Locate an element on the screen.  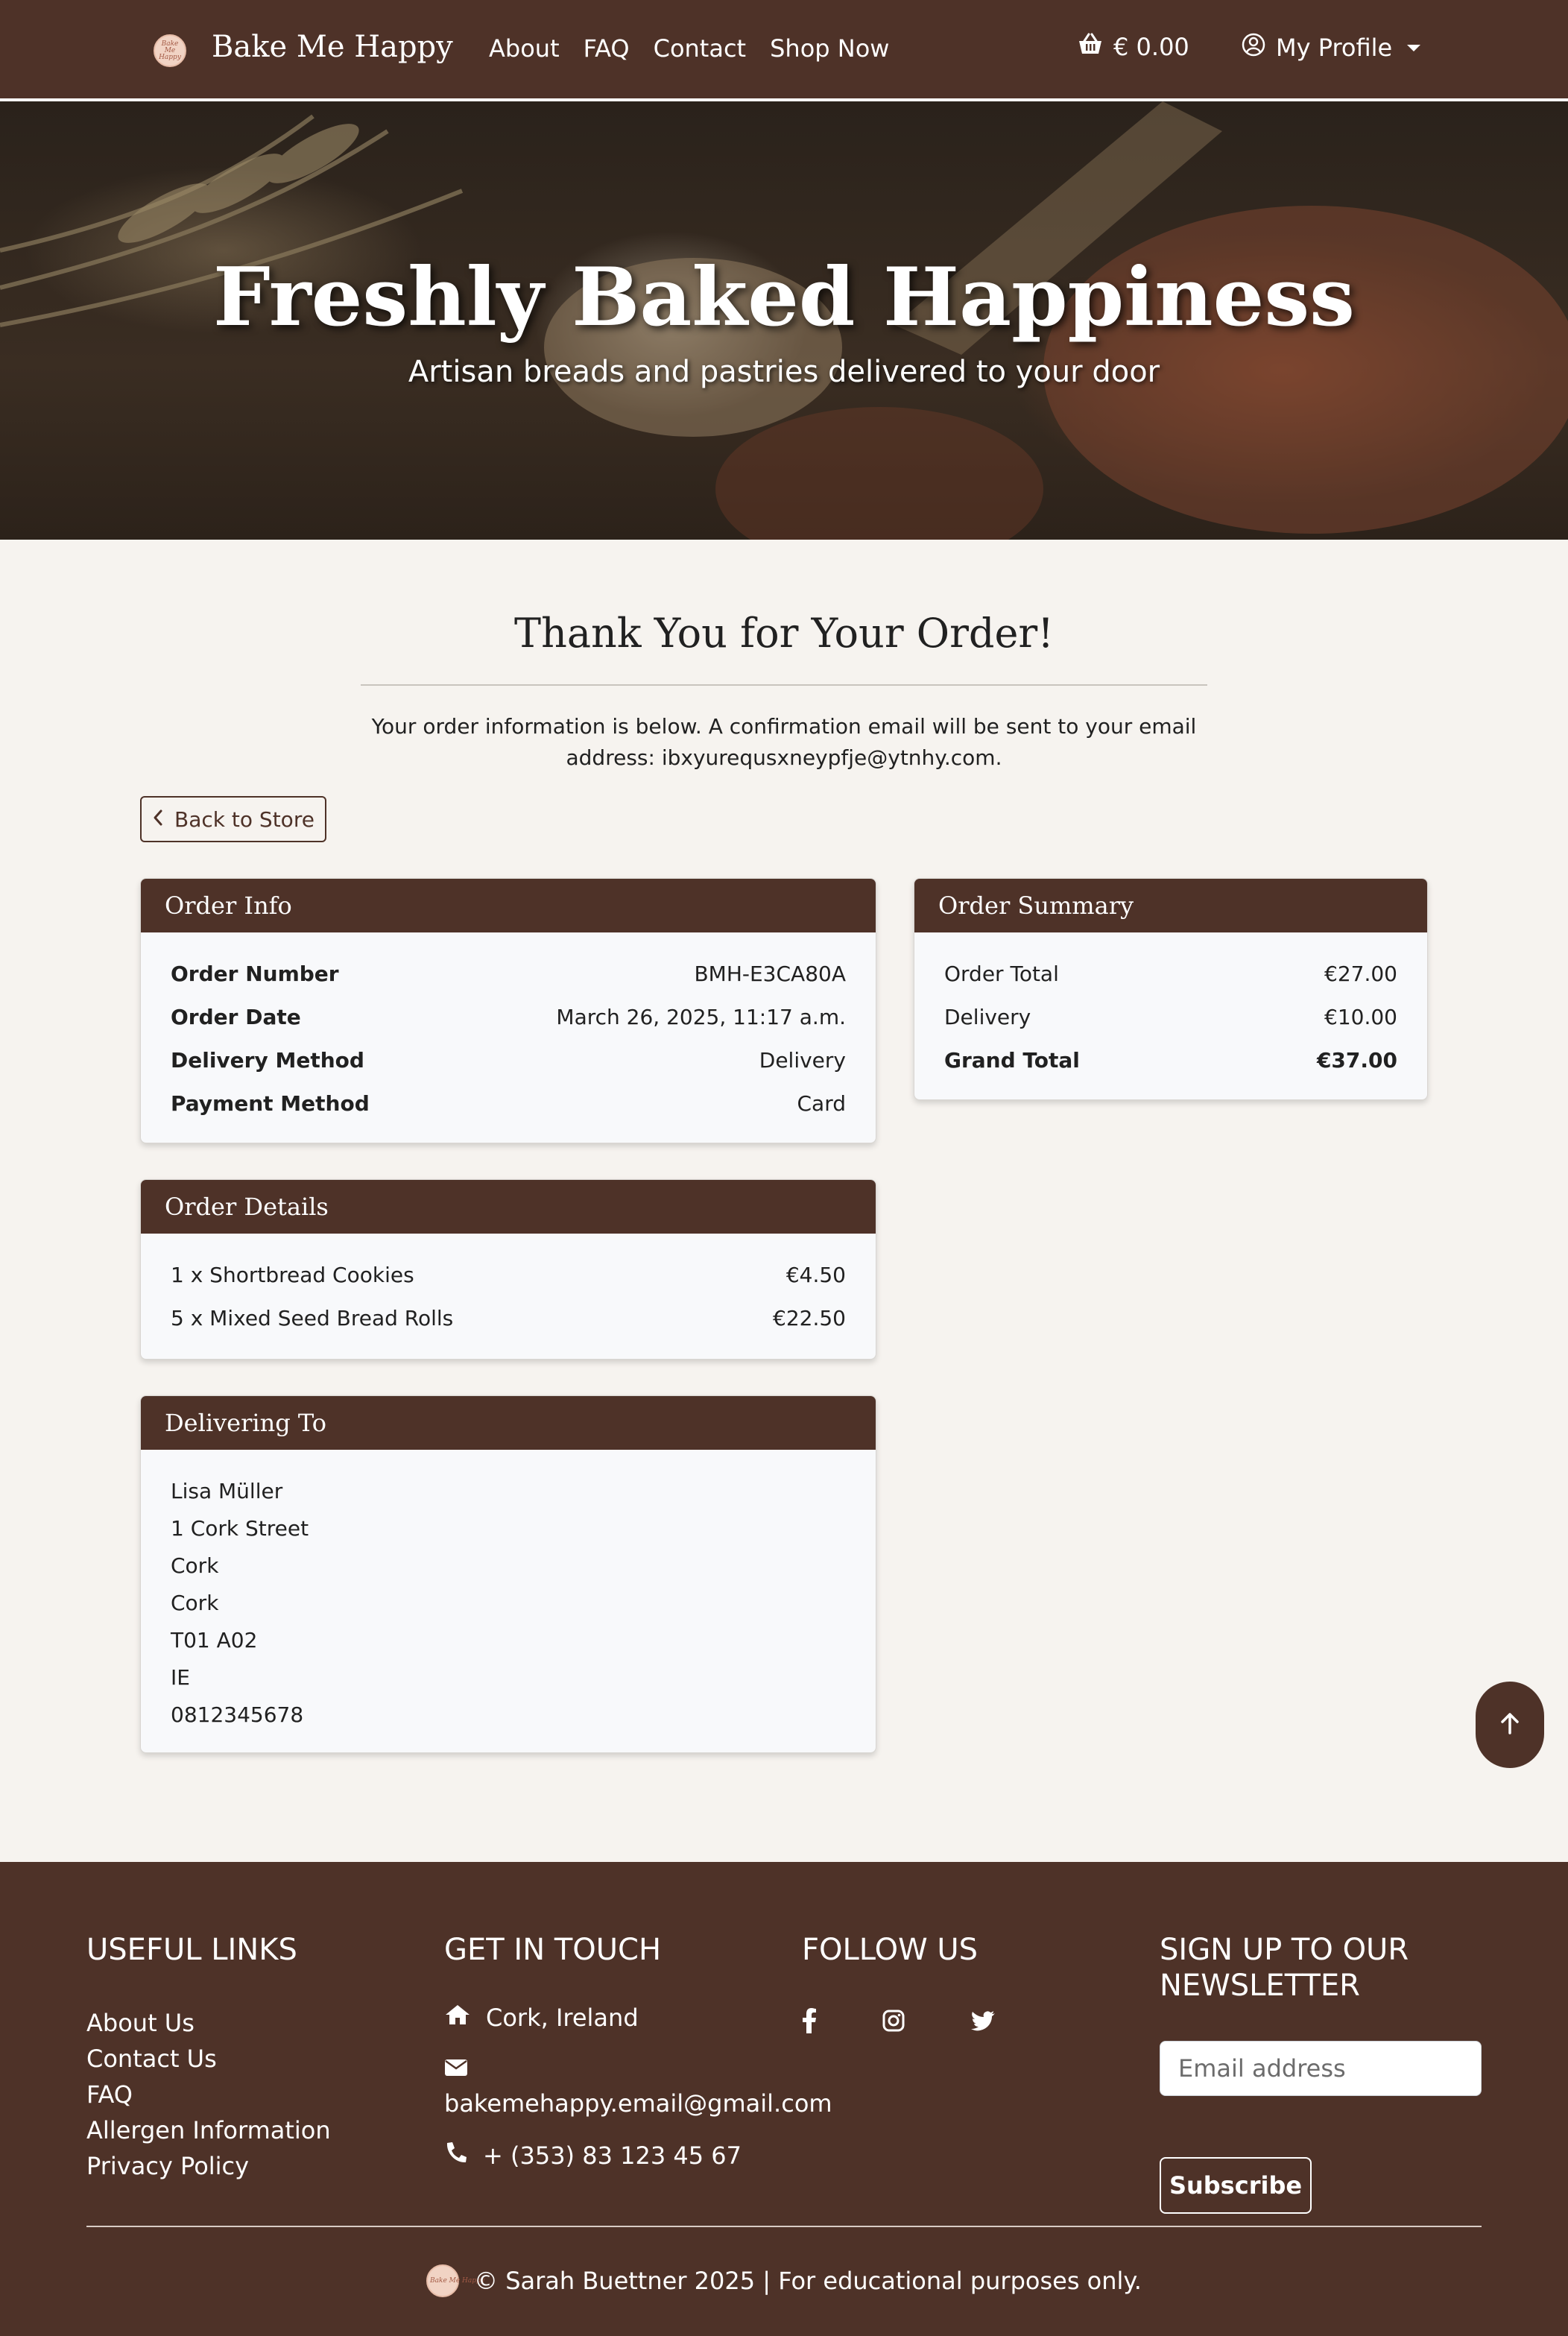
home-icon is located at coordinates (457, 2018).